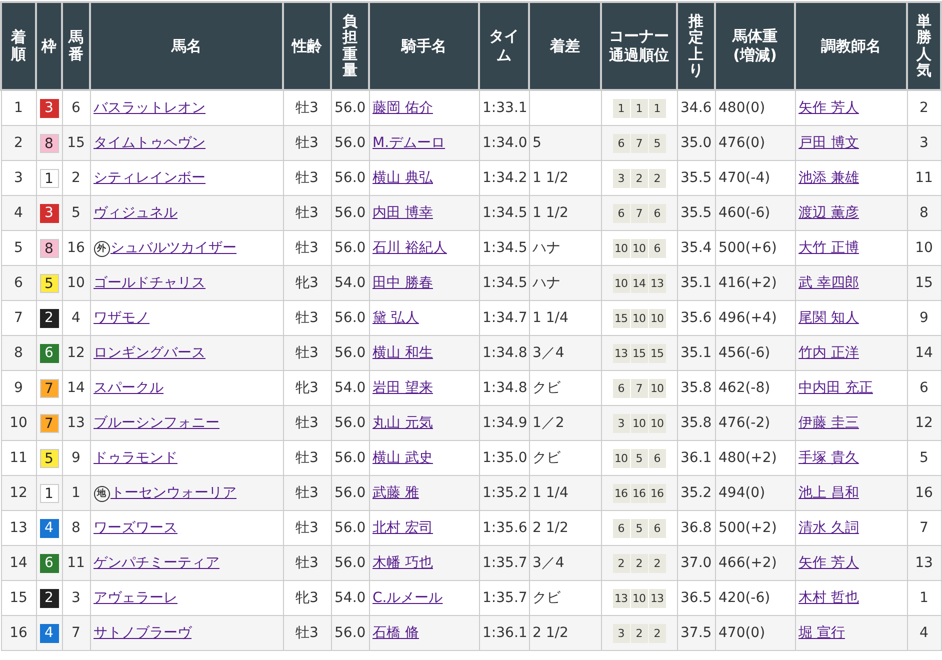  I want to click on body-weight: 462(-8), so click(744, 388).